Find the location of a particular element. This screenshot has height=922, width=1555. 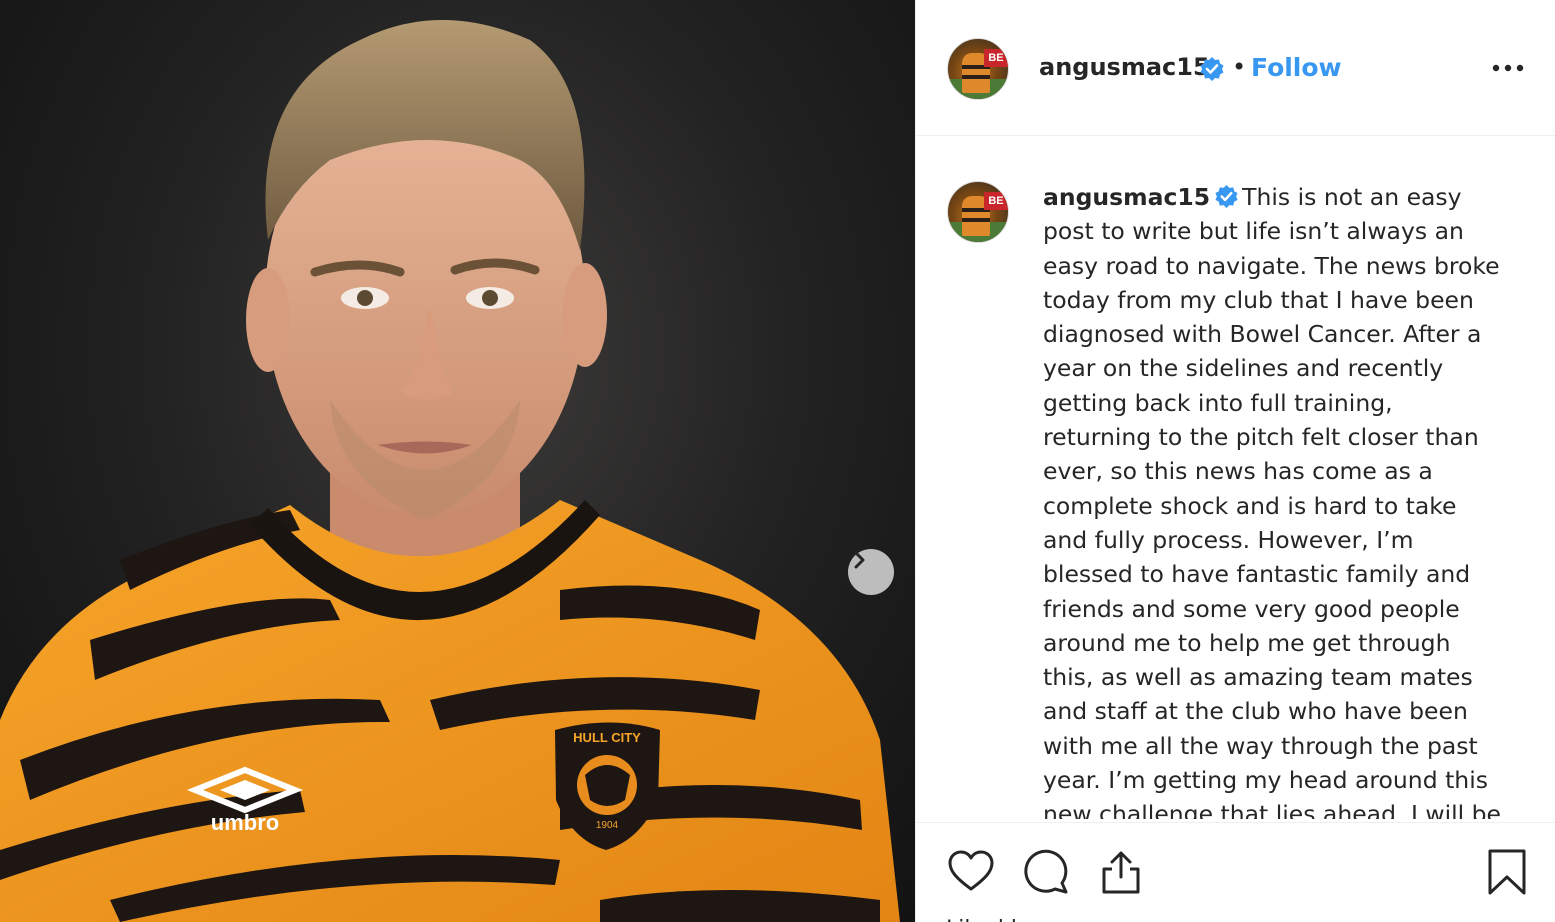

chevron-right-icon is located at coordinates (859, 560).